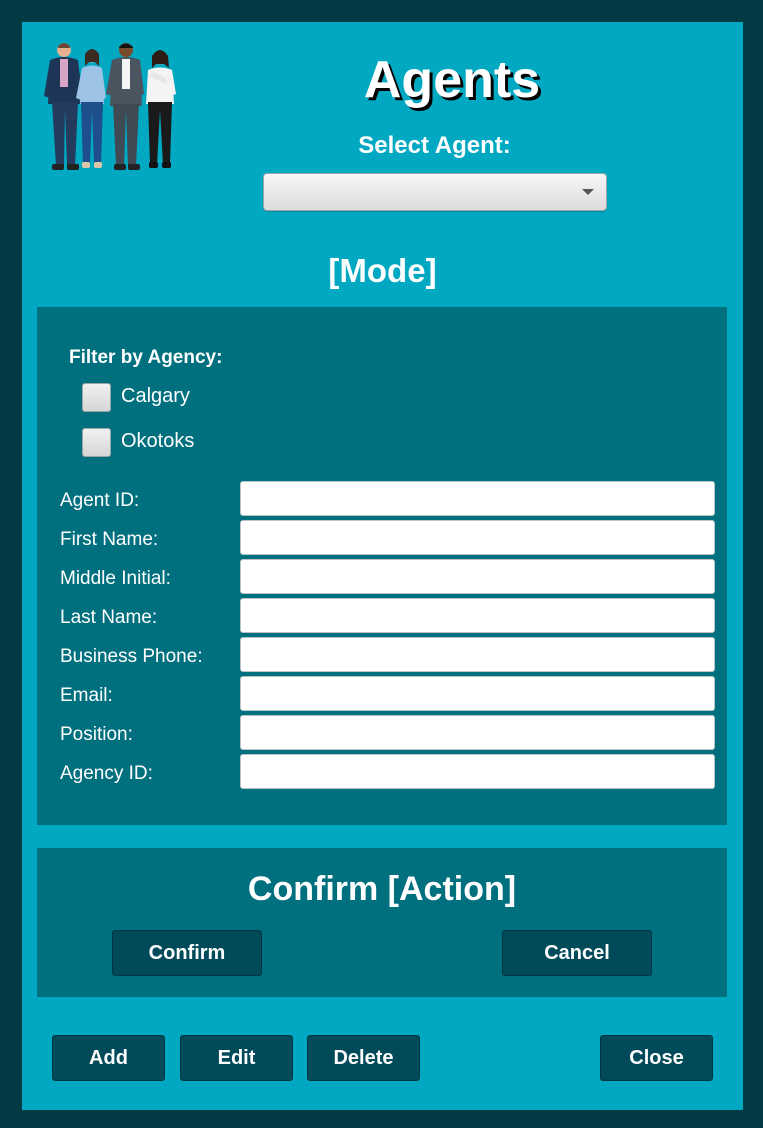  What do you see at coordinates (86, 695) in the screenshot?
I see `email-label: Email:` at bounding box center [86, 695].